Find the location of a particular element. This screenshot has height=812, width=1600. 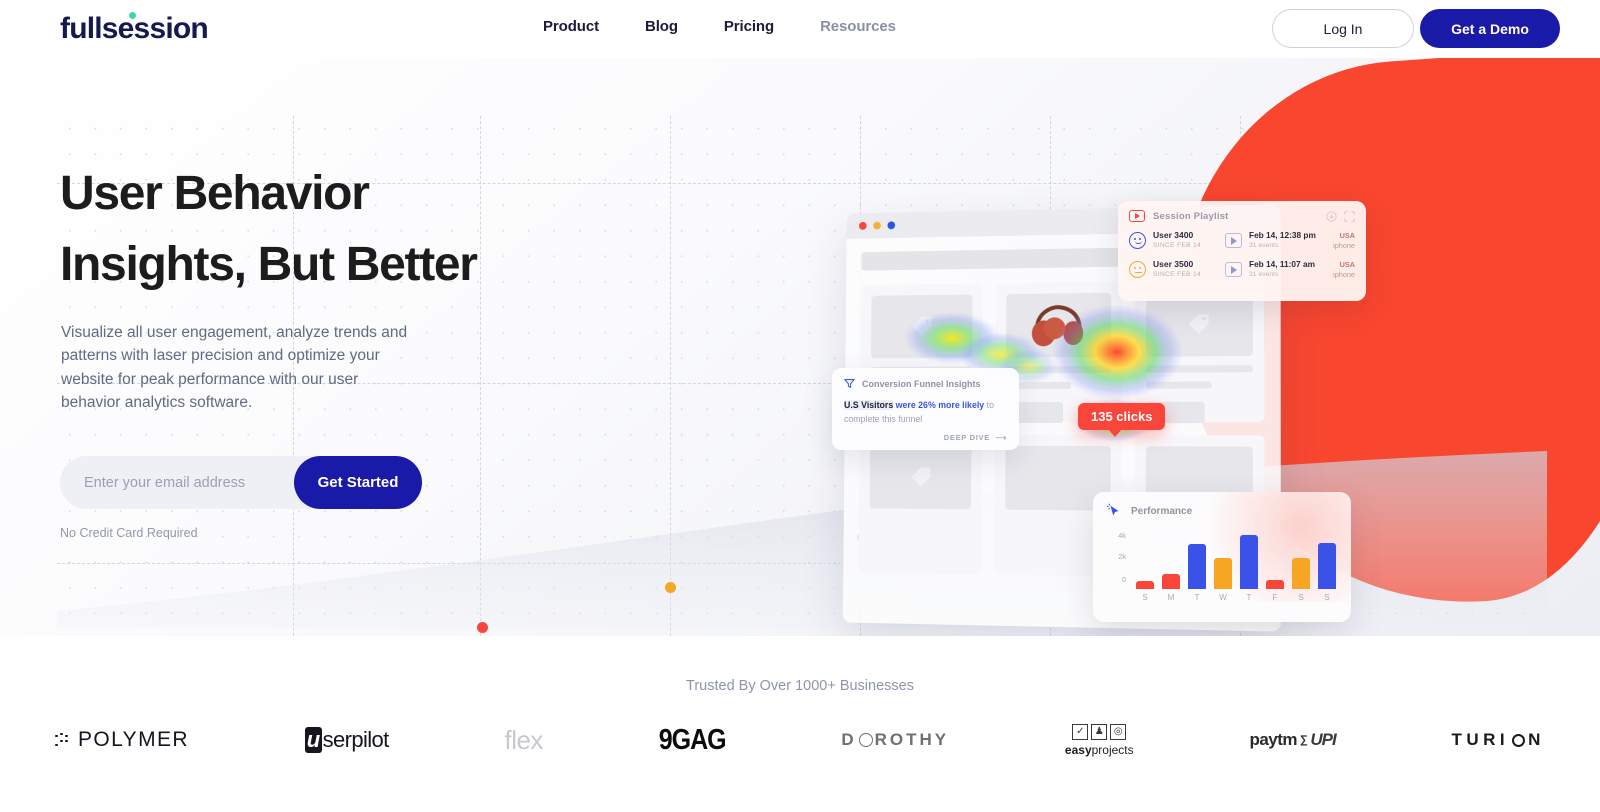

logo-userpilot: u serpilot is located at coordinates (347, 740).